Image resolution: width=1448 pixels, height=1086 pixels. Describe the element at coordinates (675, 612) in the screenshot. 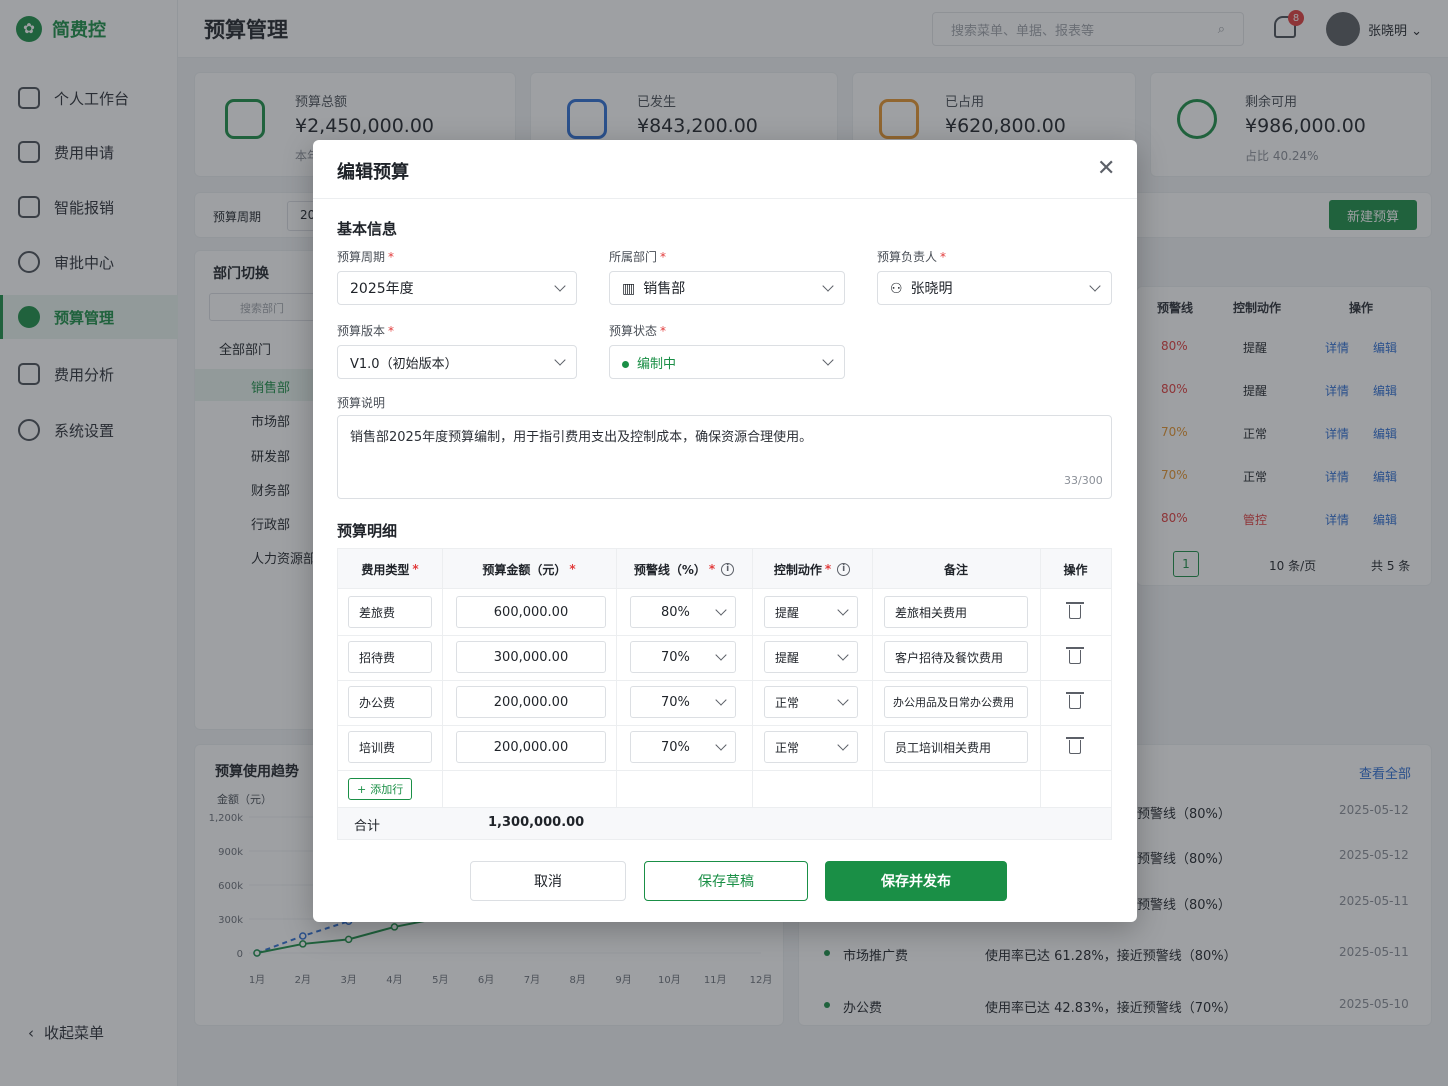

I see `warning-value: 80%` at that location.